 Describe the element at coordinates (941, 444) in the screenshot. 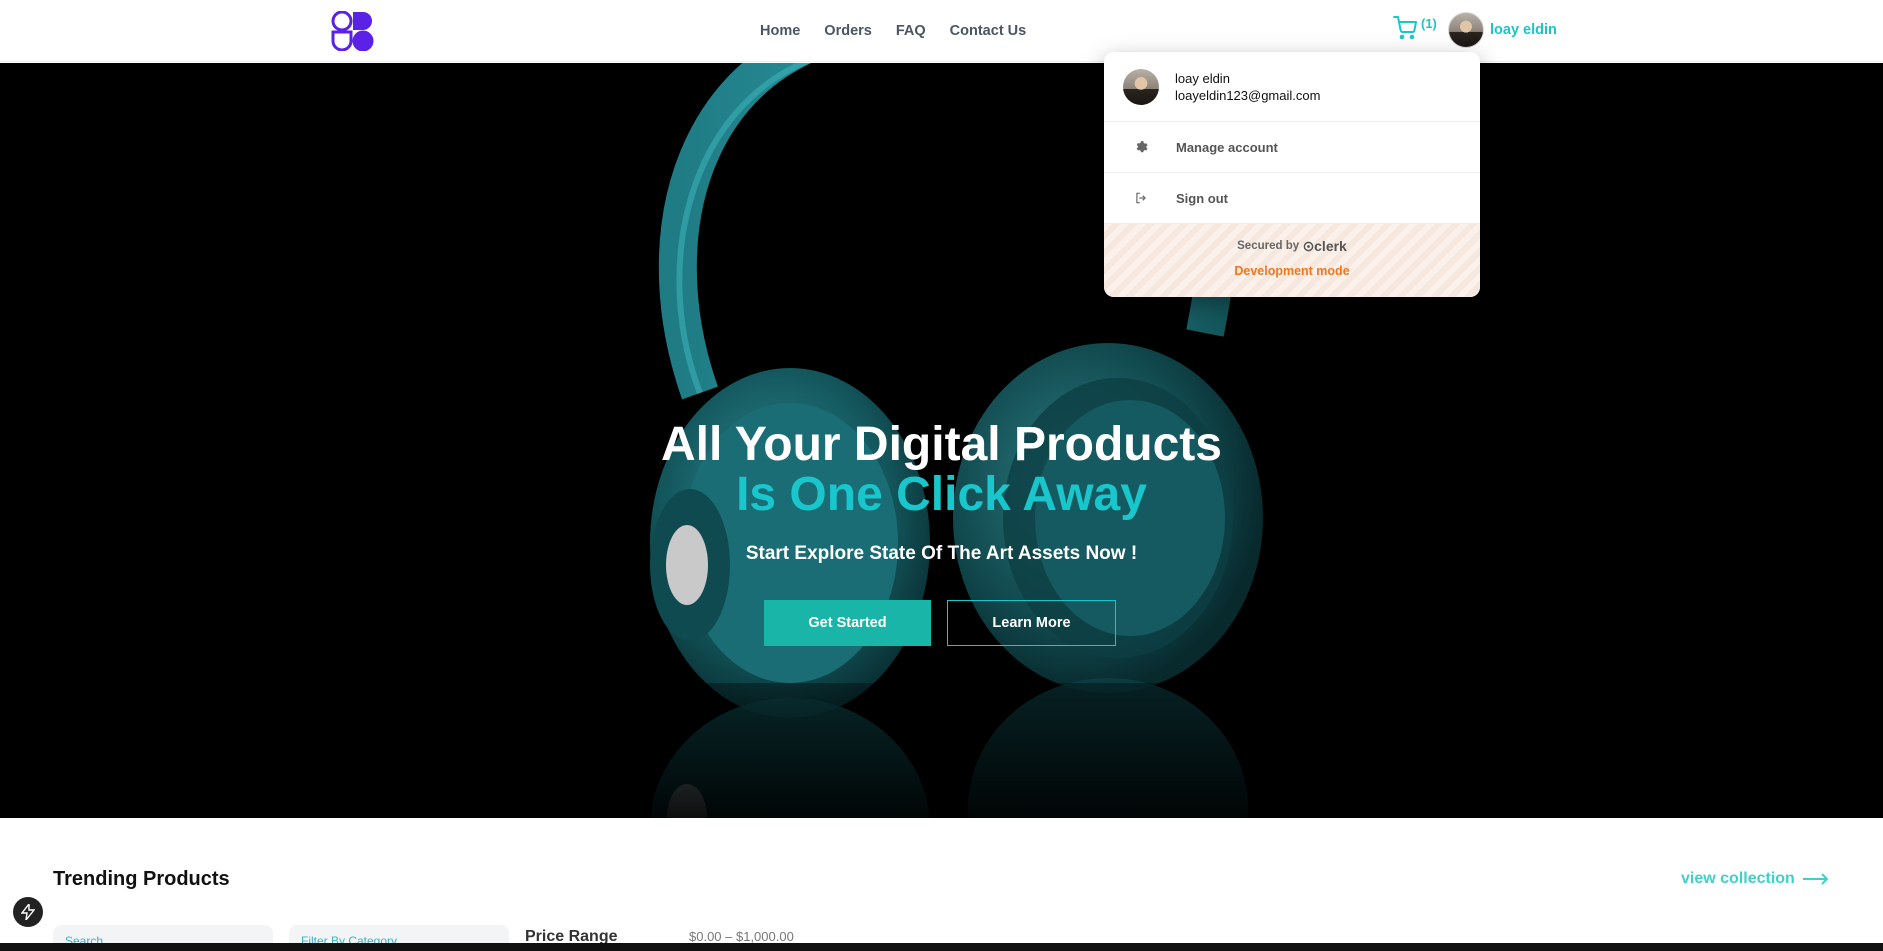

I see `hero-title: All Your Digital Products` at that location.